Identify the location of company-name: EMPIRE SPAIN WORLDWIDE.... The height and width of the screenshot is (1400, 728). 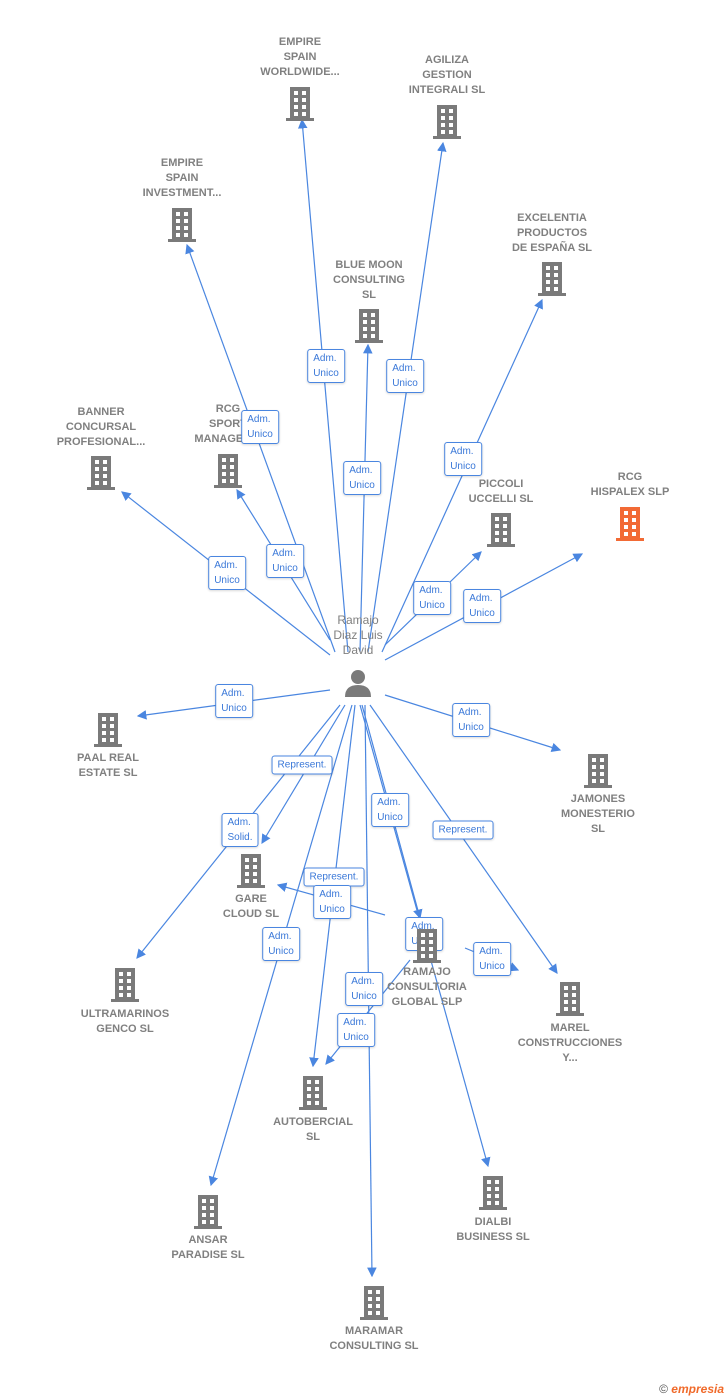
(300, 57).